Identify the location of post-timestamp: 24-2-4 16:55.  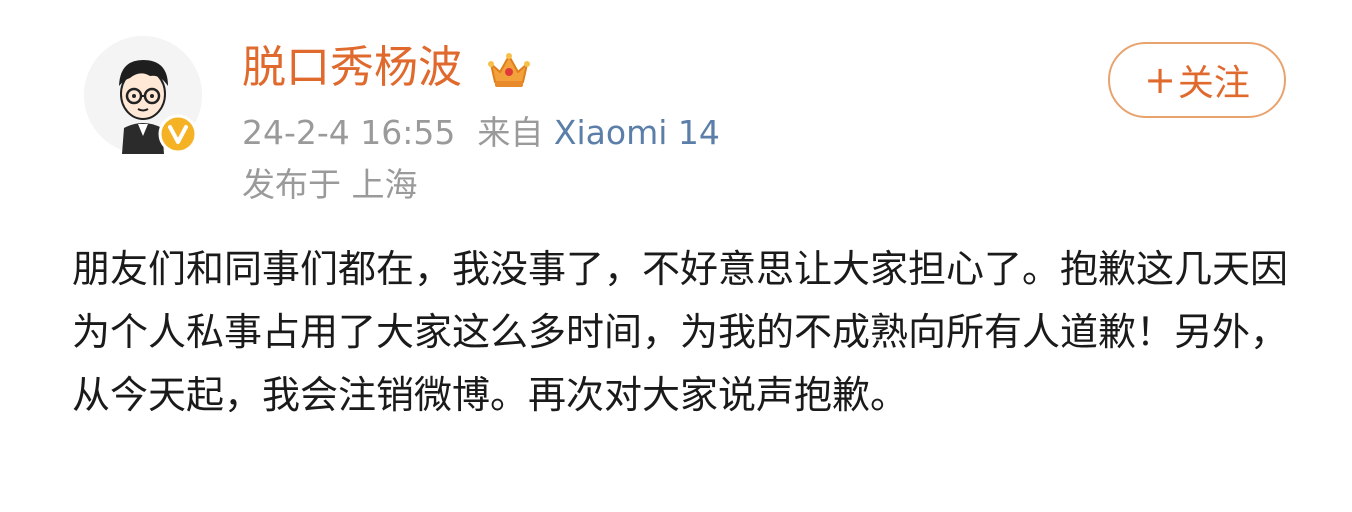
(349, 132).